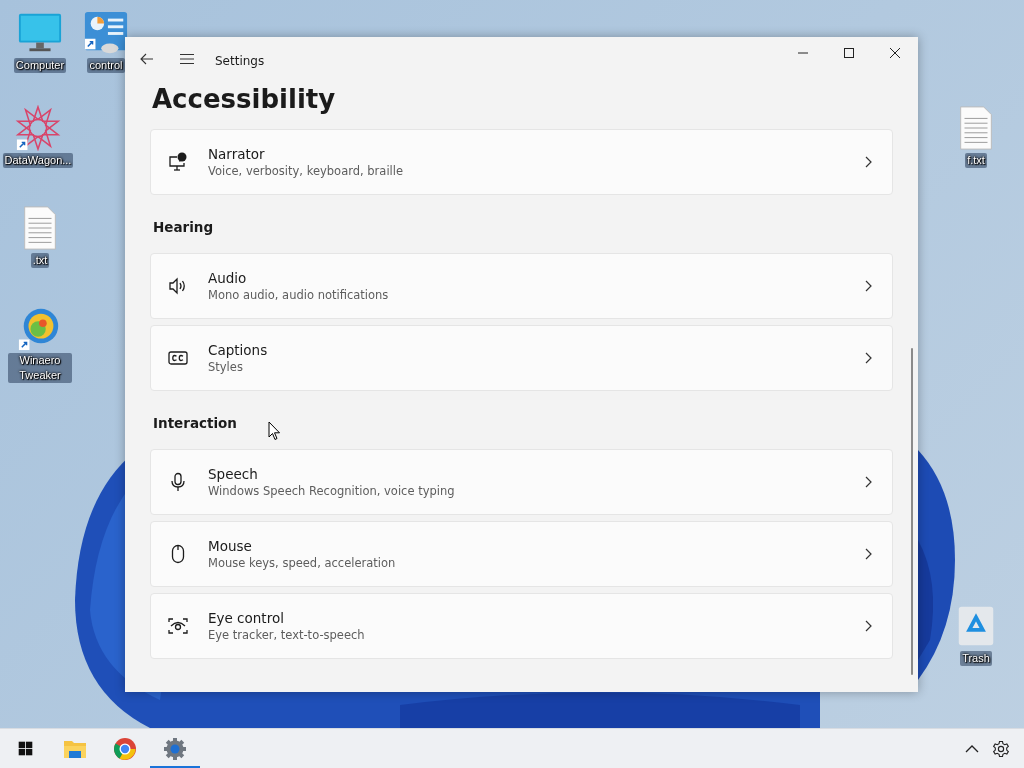 This screenshot has height=768, width=1024. Describe the element at coordinates (178, 162) in the screenshot. I see `narrator-icon` at that location.